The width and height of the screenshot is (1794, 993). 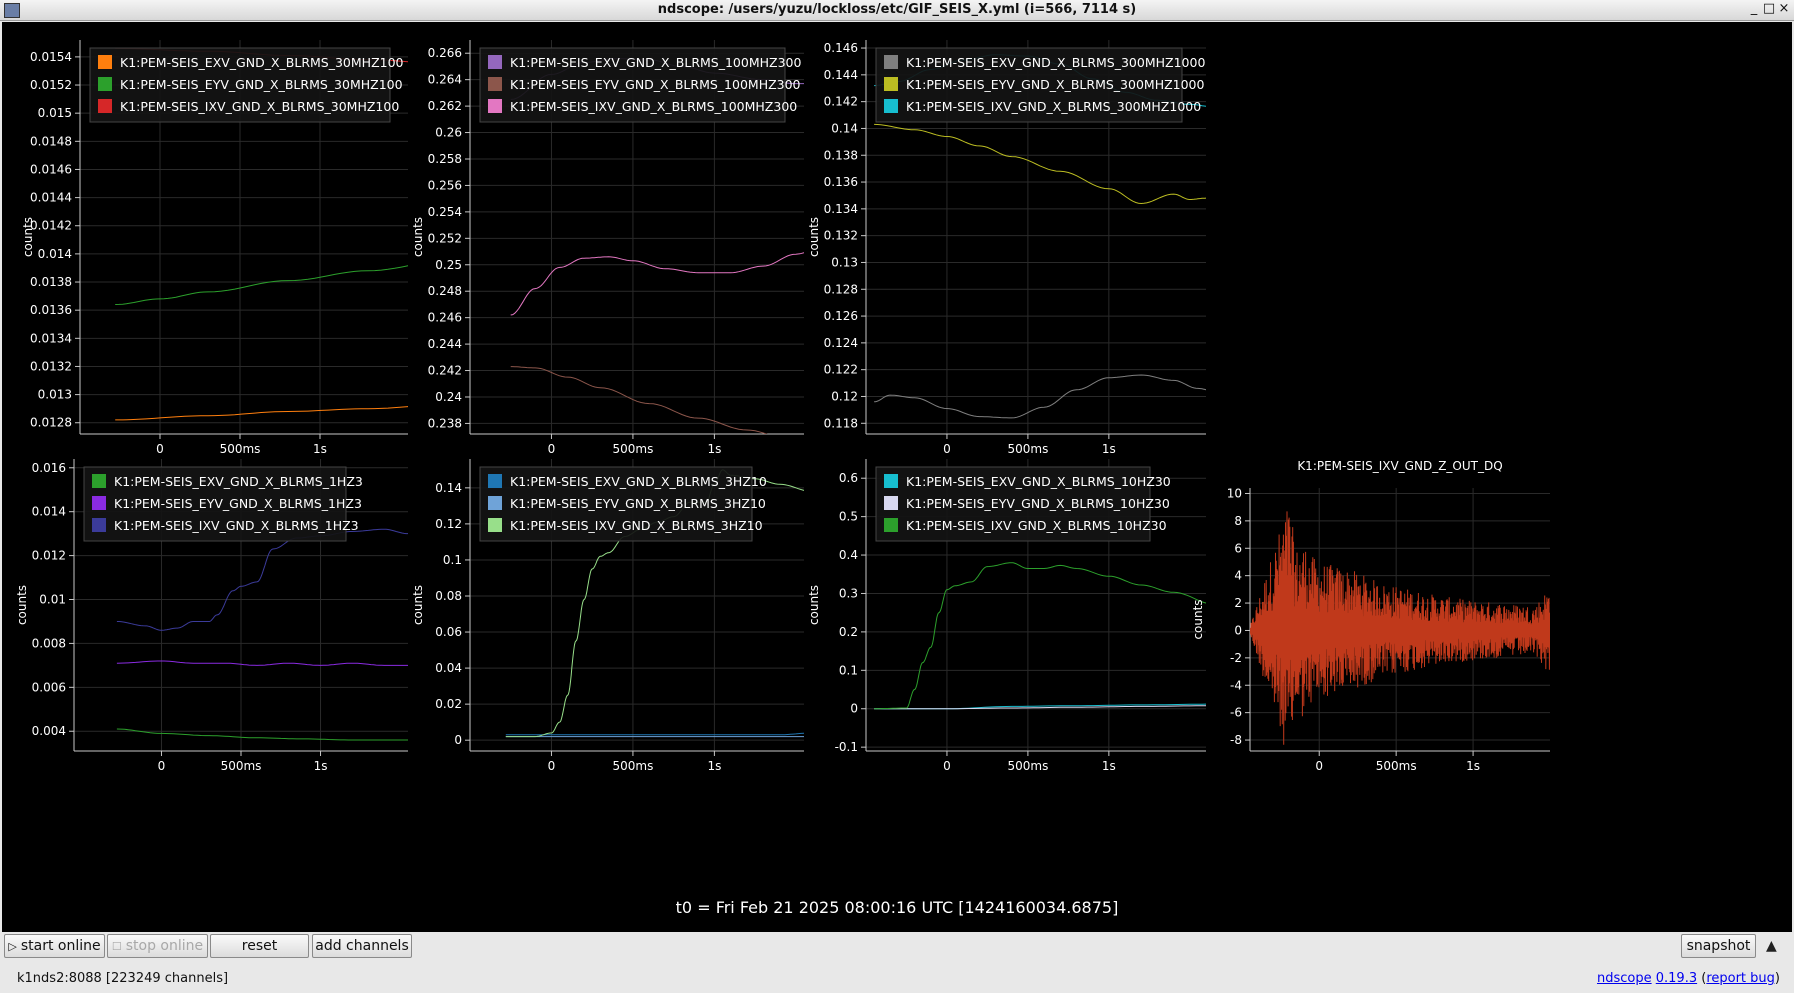 What do you see at coordinates (1784, 8) in the screenshot?
I see `close-button: ×` at bounding box center [1784, 8].